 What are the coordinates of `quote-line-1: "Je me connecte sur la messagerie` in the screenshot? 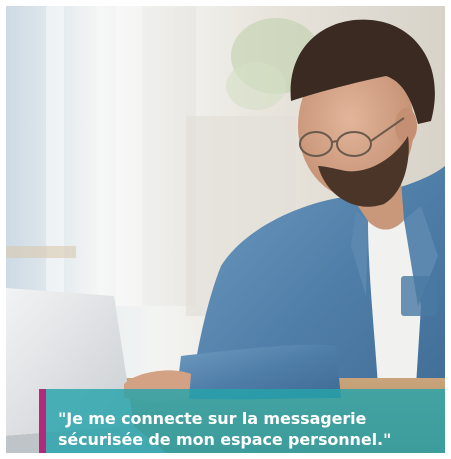 It's located at (212, 418).